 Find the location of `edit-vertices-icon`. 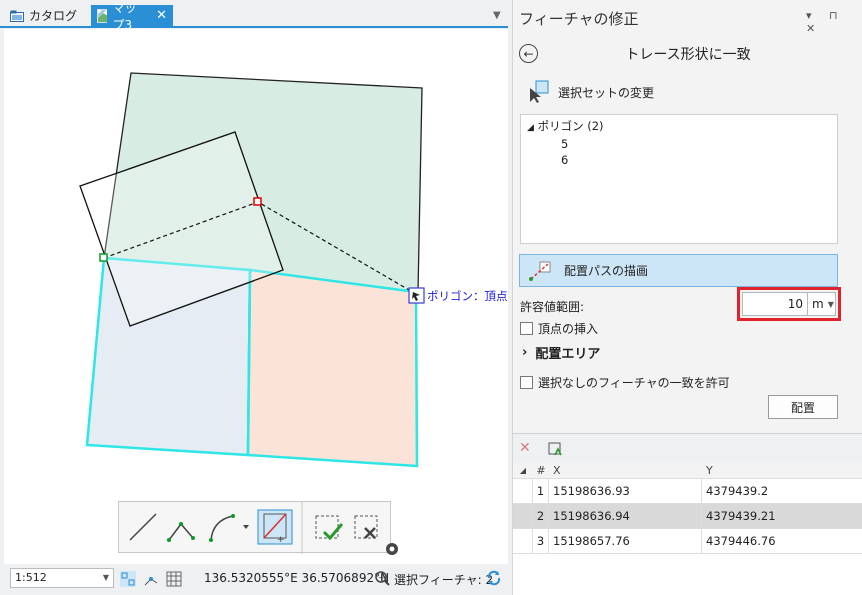

edit-vertices-icon is located at coordinates (555, 449).